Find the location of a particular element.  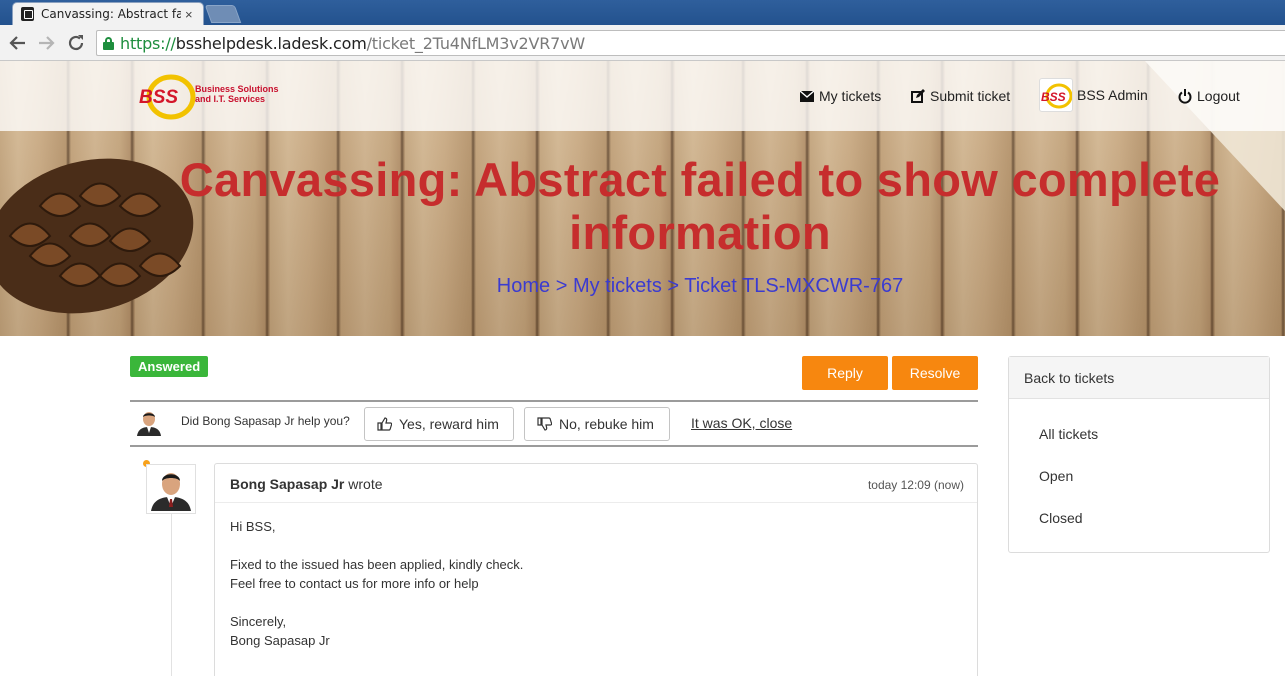

reward-label: Yes, reward him is located at coordinates (449, 424).